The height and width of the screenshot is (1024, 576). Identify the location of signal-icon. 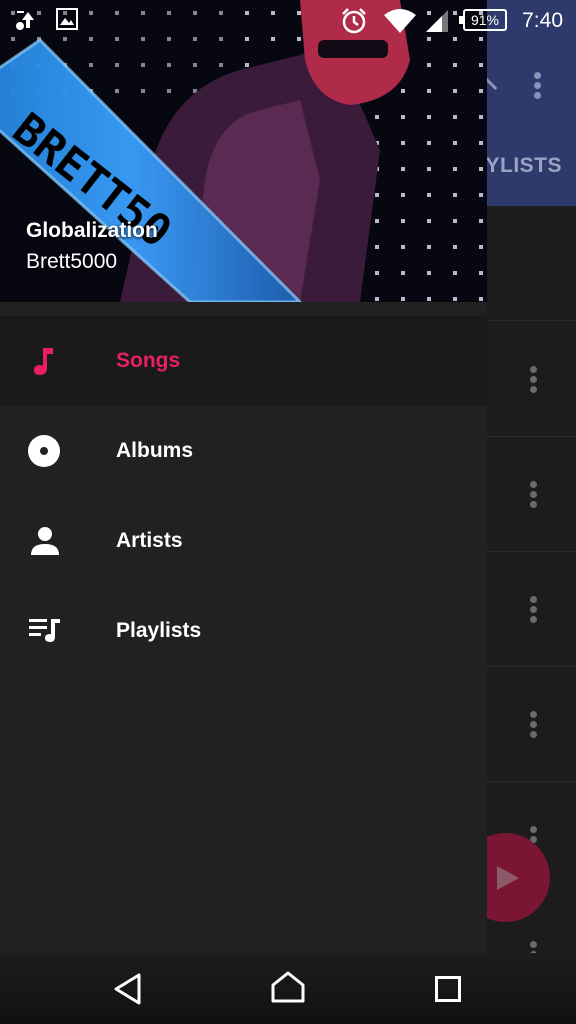
(437, 21).